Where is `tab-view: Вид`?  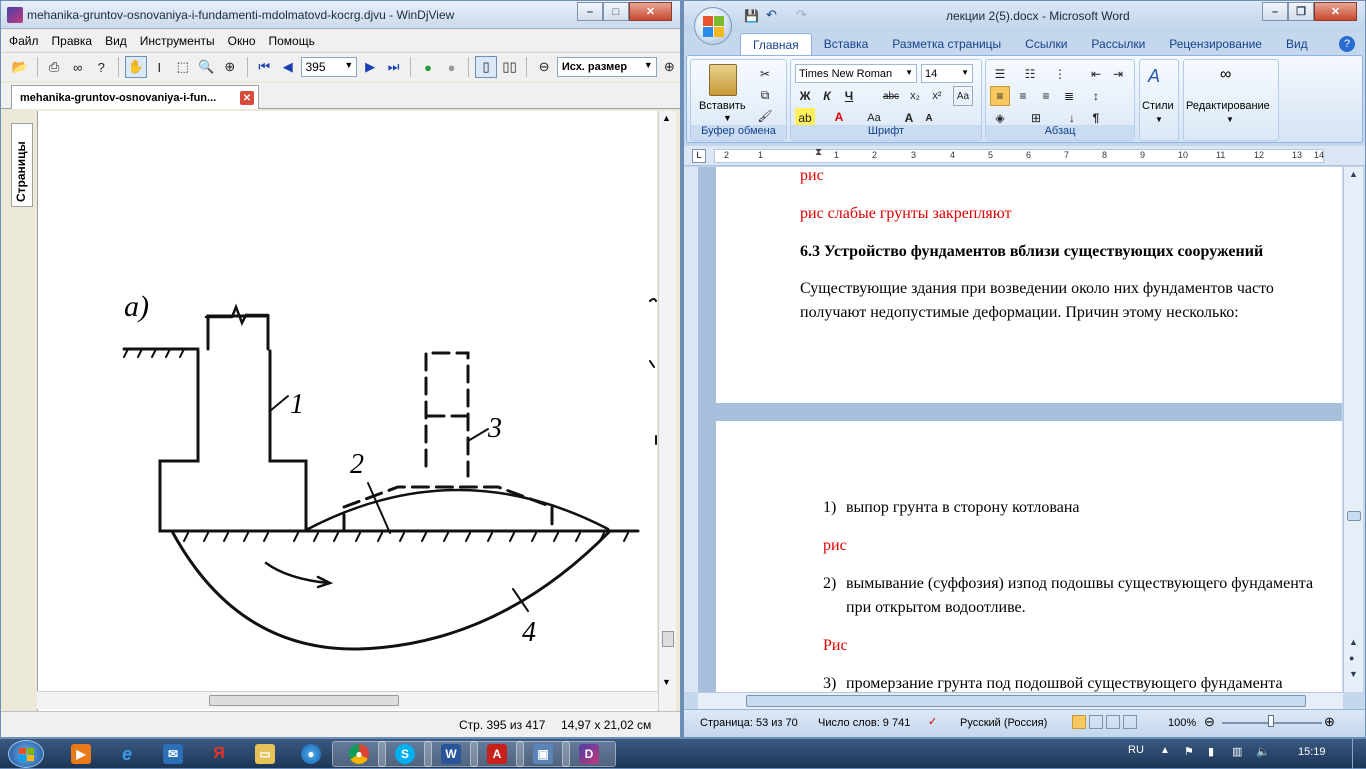
tab-view: Вид is located at coordinates (1297, 44).